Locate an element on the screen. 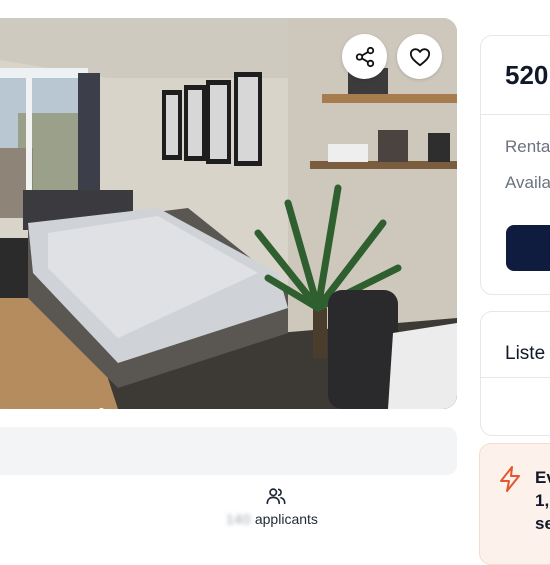 This screenshot has width=550, height=565. alert-line: Ev is located at coordinates (542, 477).